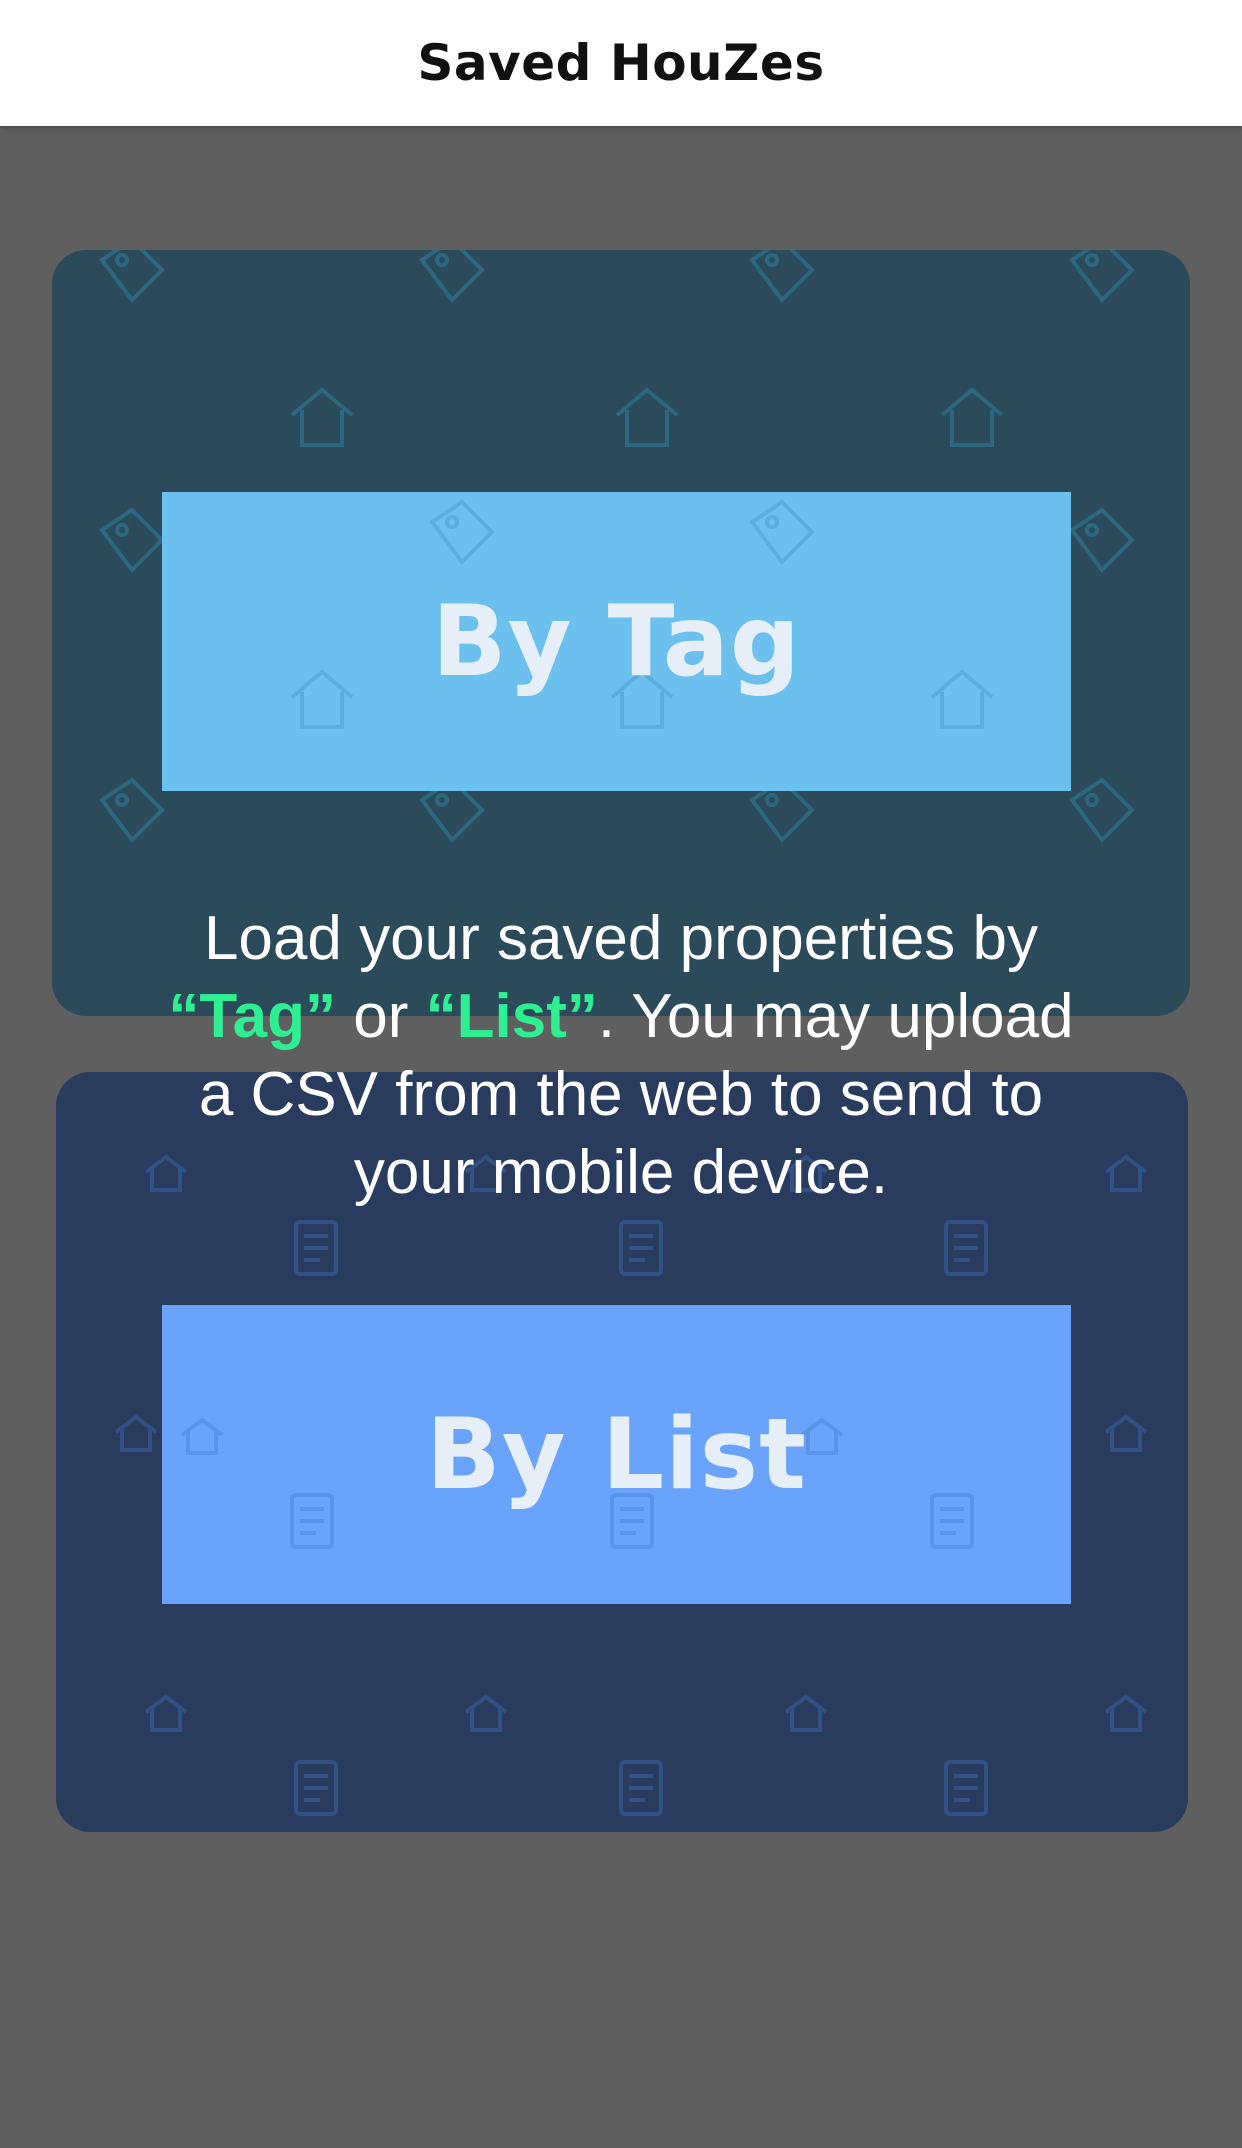 This screenshot has width=1242, height=2148. I want to click on by-tag-label: By Tag, so click(616, 641).